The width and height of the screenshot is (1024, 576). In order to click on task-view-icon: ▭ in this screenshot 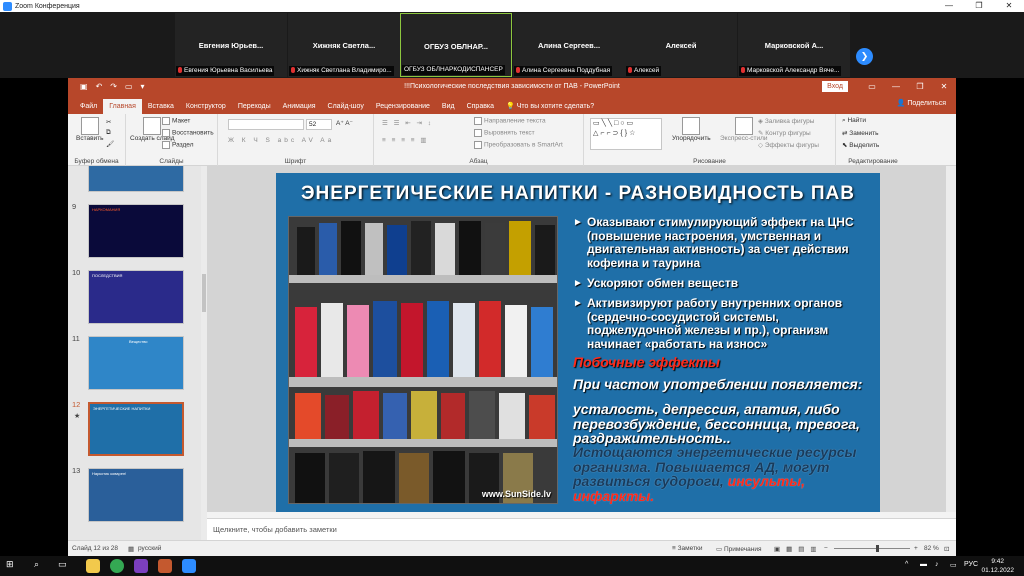, I will do `click(62, 564)`.